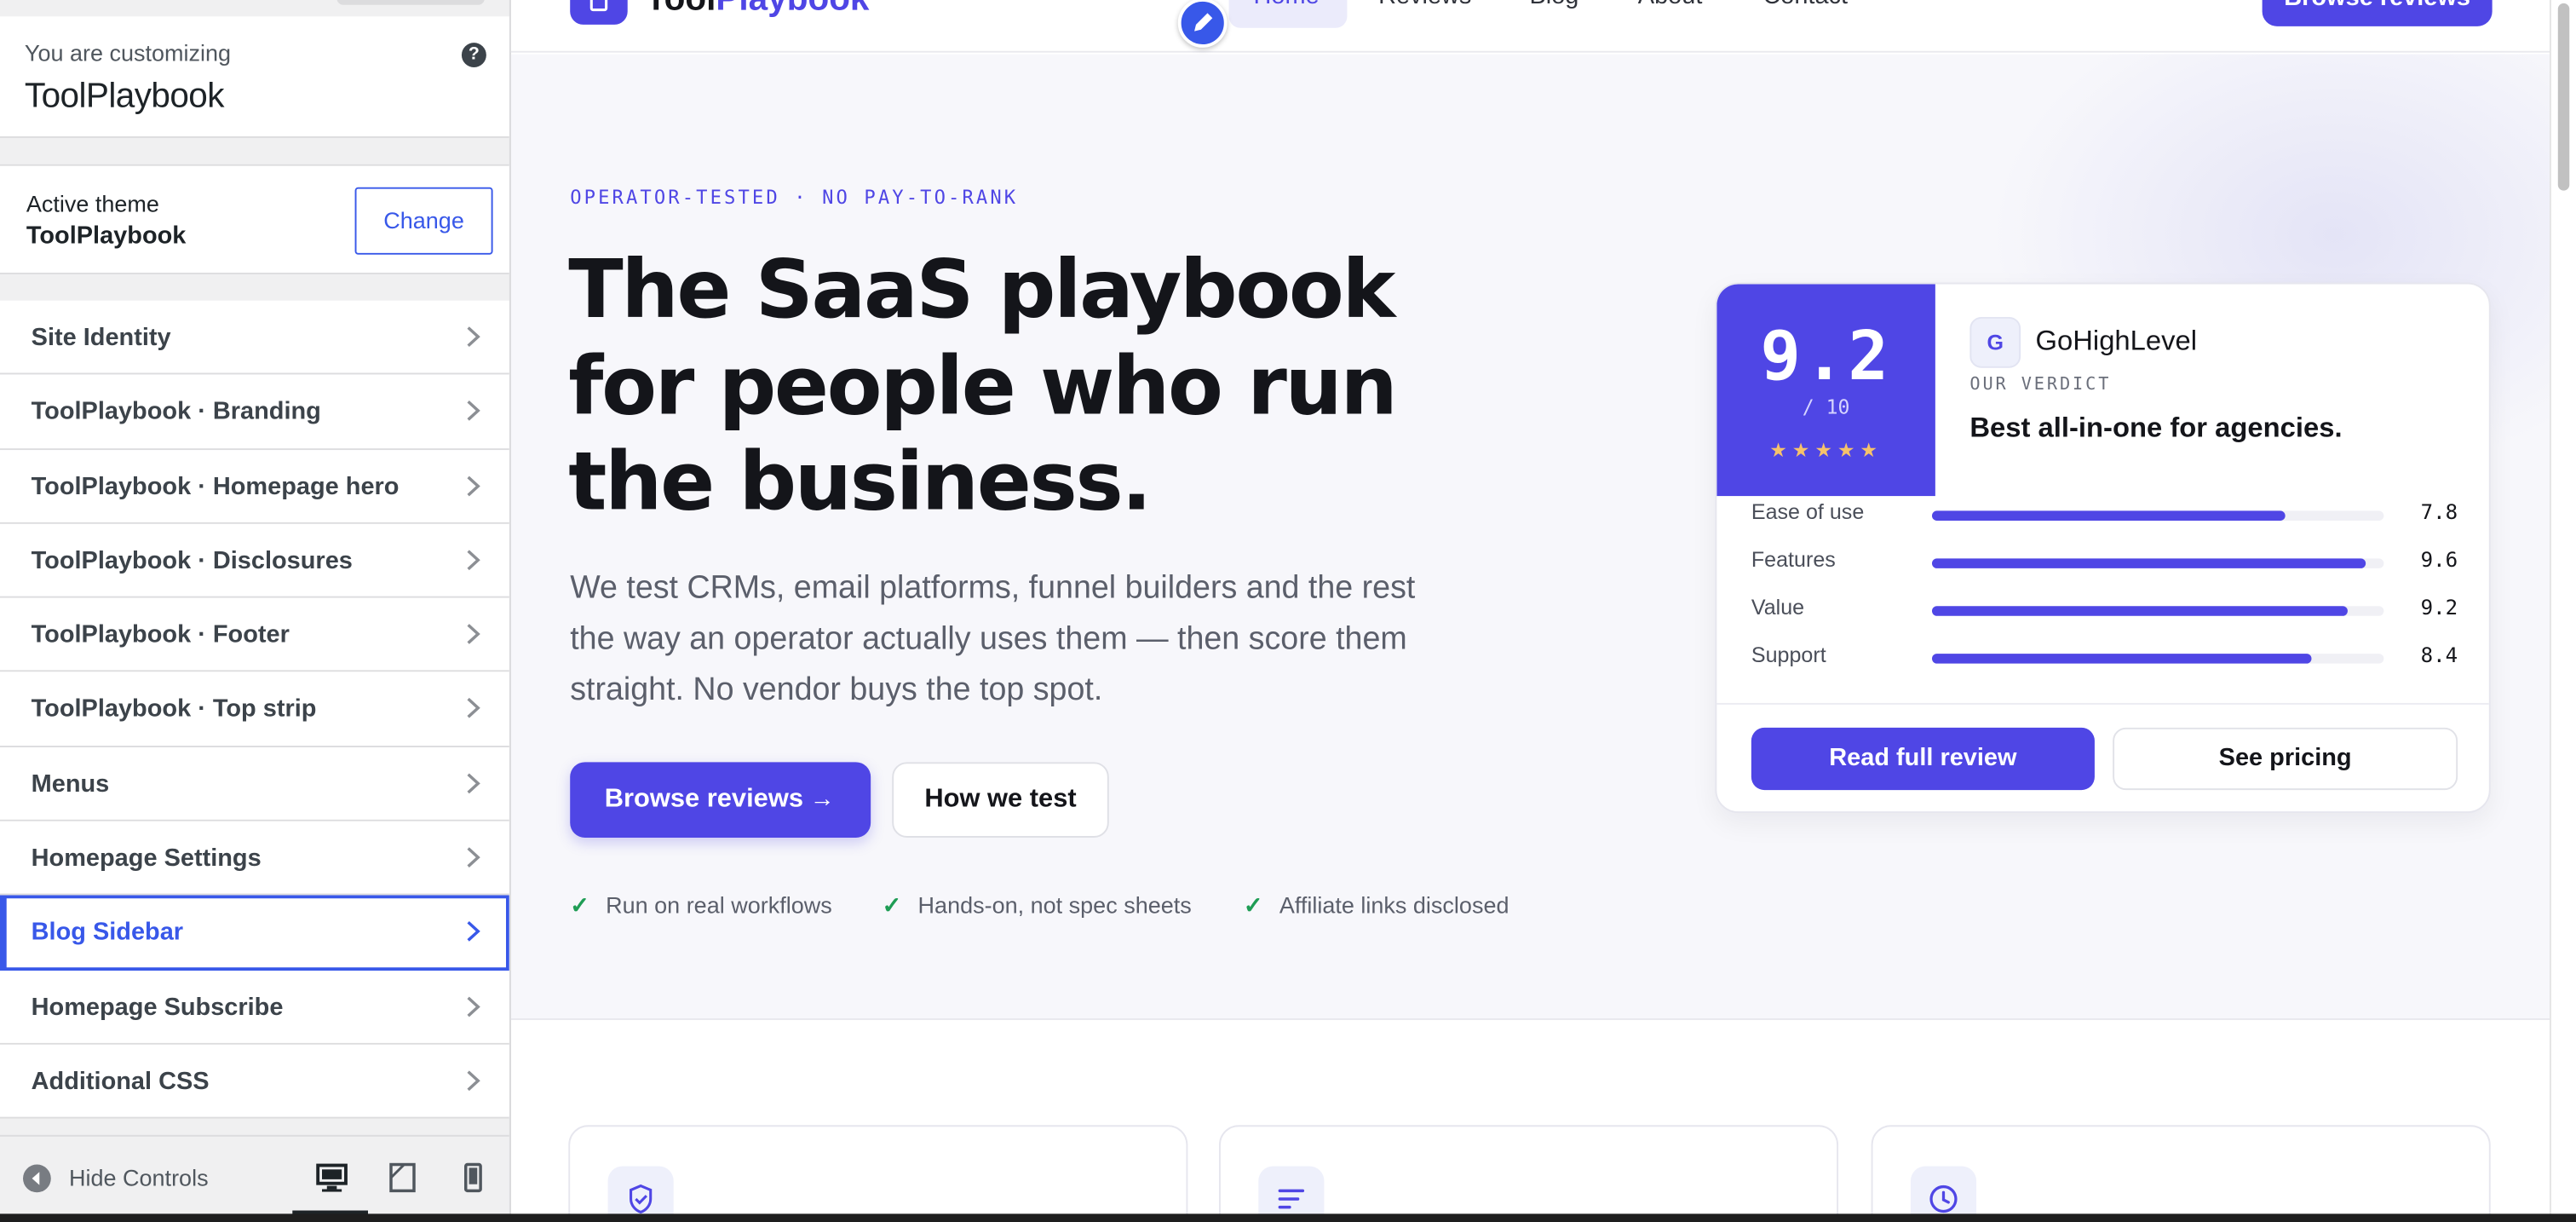  What do you see at coordinates (2286, 759) in the screenshot?
I see `see-pricing-button: See pricing` at bounding box center [2286, 759].